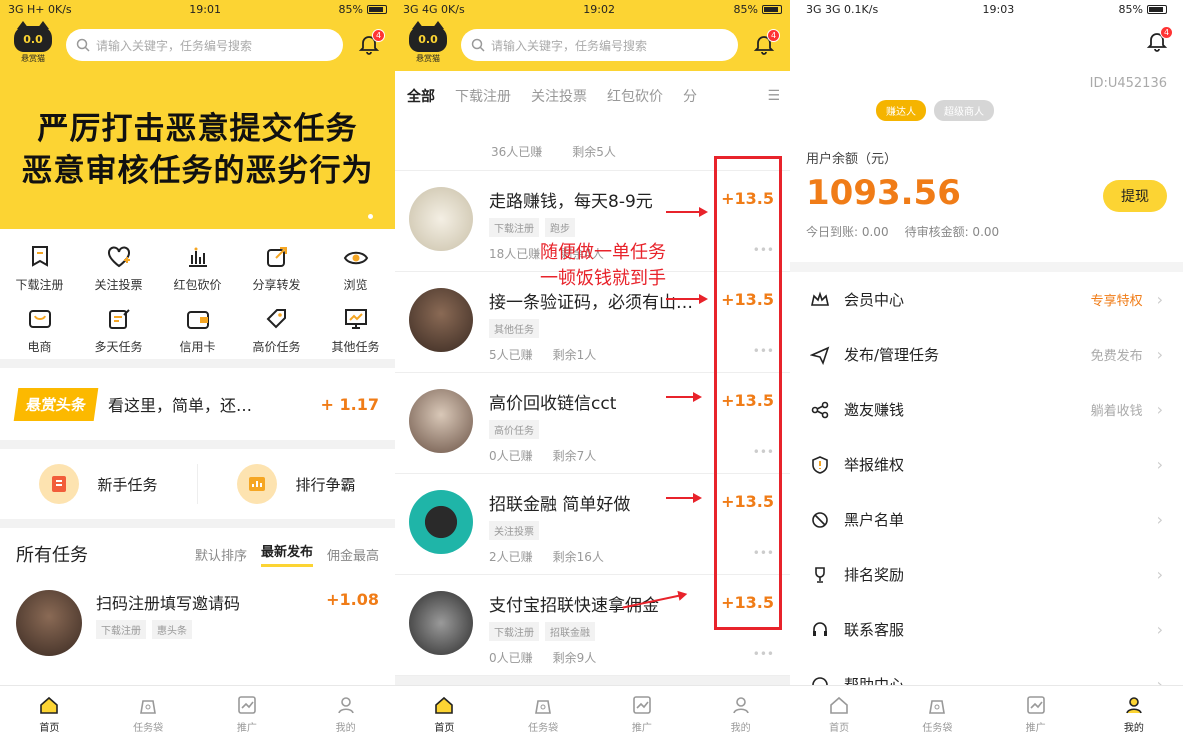 The width and height of the screenshot is (1183, 741). What do you see at coordinates (514, 328) in the screenshot?
I see `task-tag: 其他任务` at bounding box center [514, 328].